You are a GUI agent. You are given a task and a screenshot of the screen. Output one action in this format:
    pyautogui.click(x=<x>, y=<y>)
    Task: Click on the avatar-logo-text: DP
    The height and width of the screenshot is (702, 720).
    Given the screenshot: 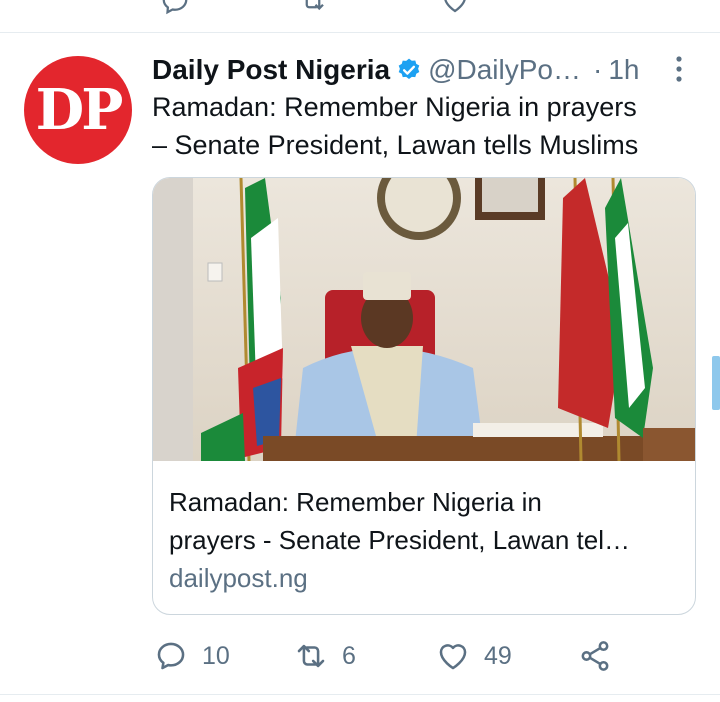 What is the action you would take?
    pyautogui.click(x=79, y=110)
    